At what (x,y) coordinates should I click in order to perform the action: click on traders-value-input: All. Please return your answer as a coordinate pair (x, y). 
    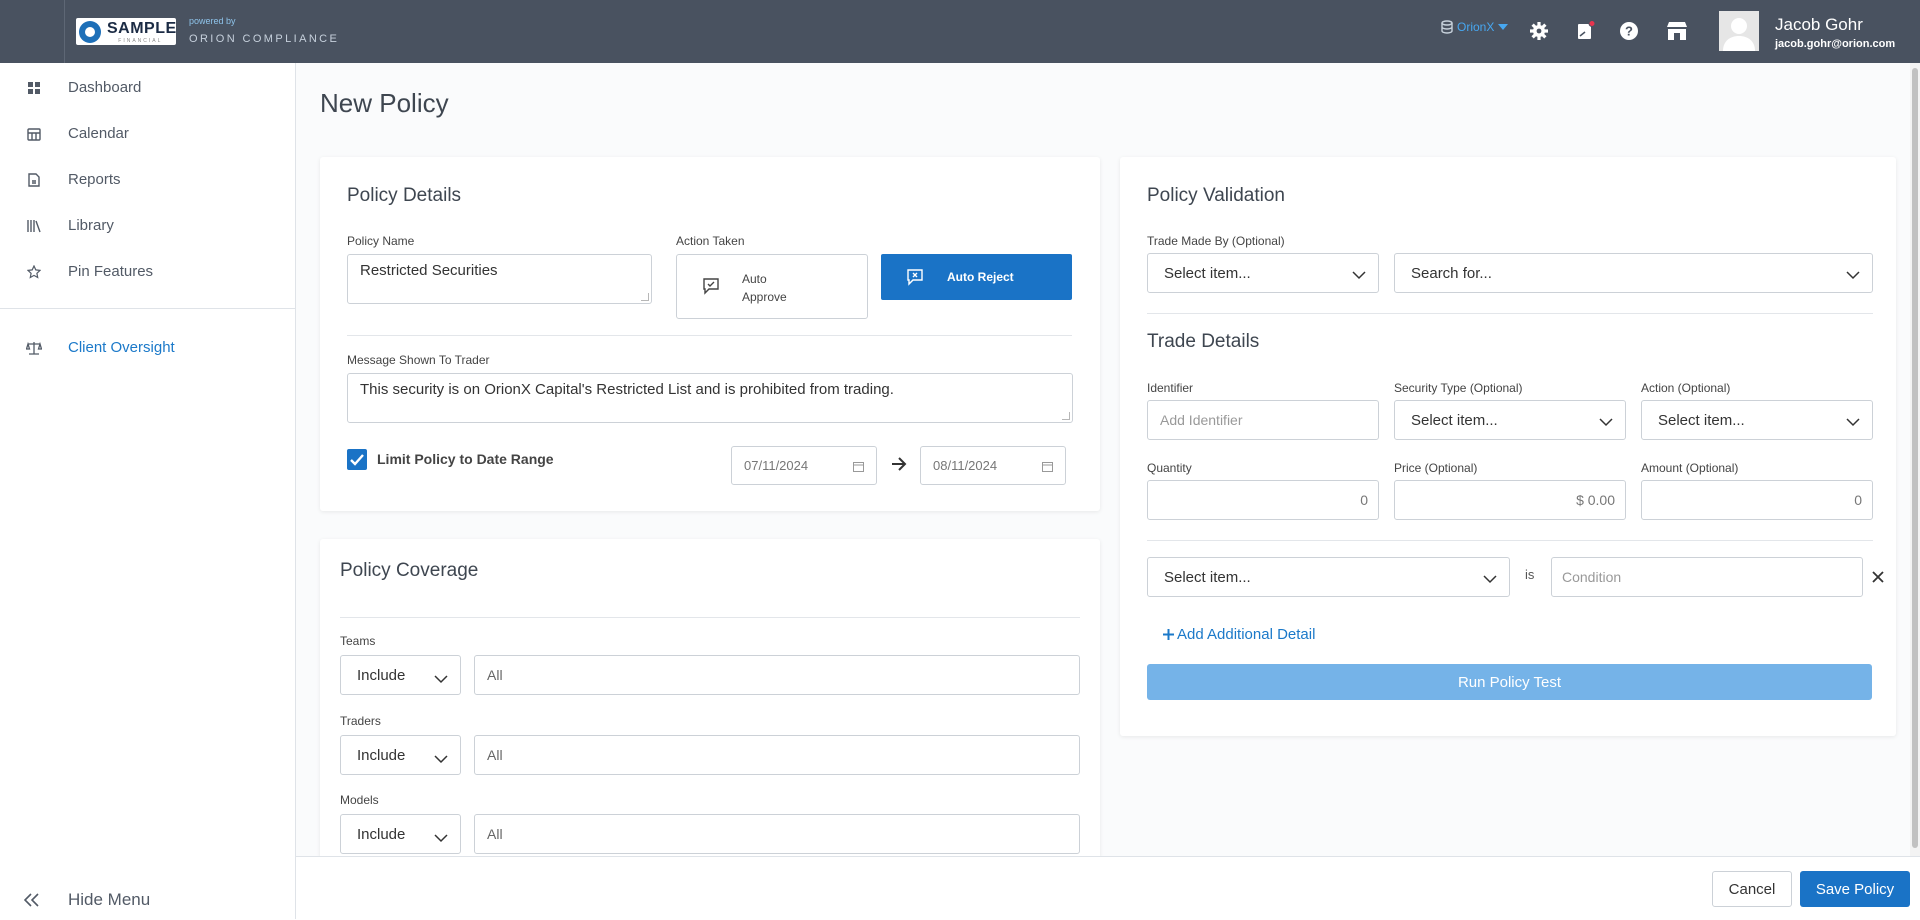
    Looking at the image, I should click on (777, 755).